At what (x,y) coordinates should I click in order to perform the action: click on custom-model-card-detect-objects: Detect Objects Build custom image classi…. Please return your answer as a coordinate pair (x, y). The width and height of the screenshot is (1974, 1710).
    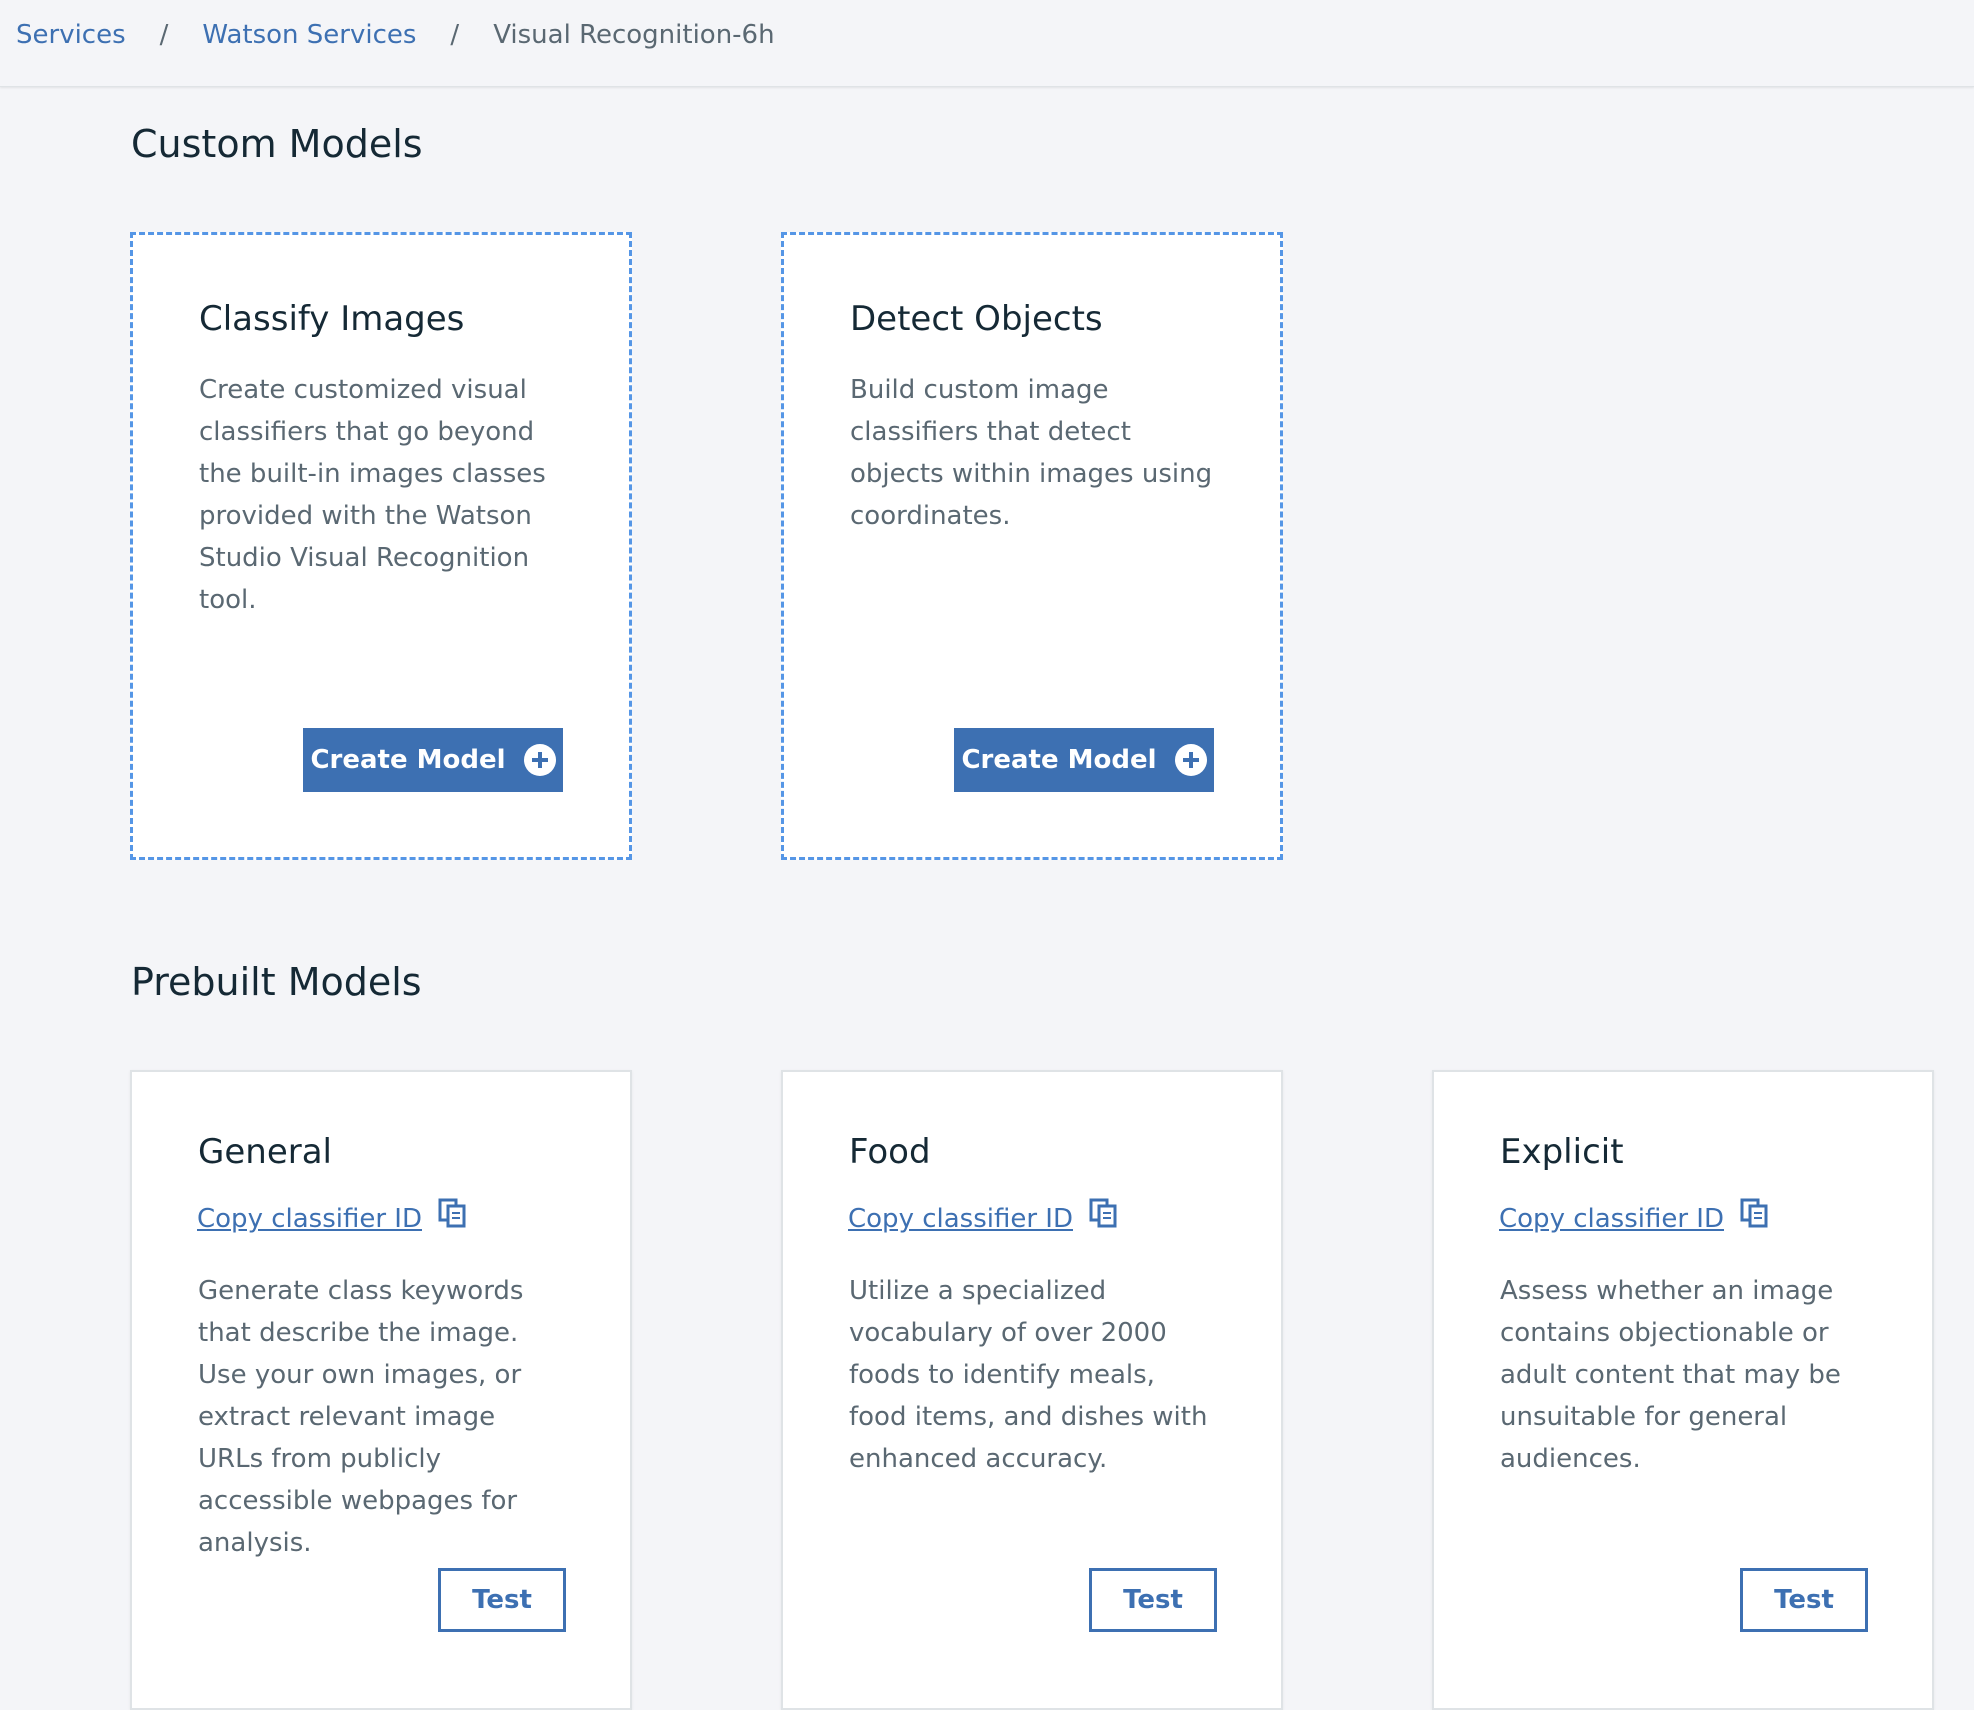
    Looking at the image, I should click on (1032, 546).